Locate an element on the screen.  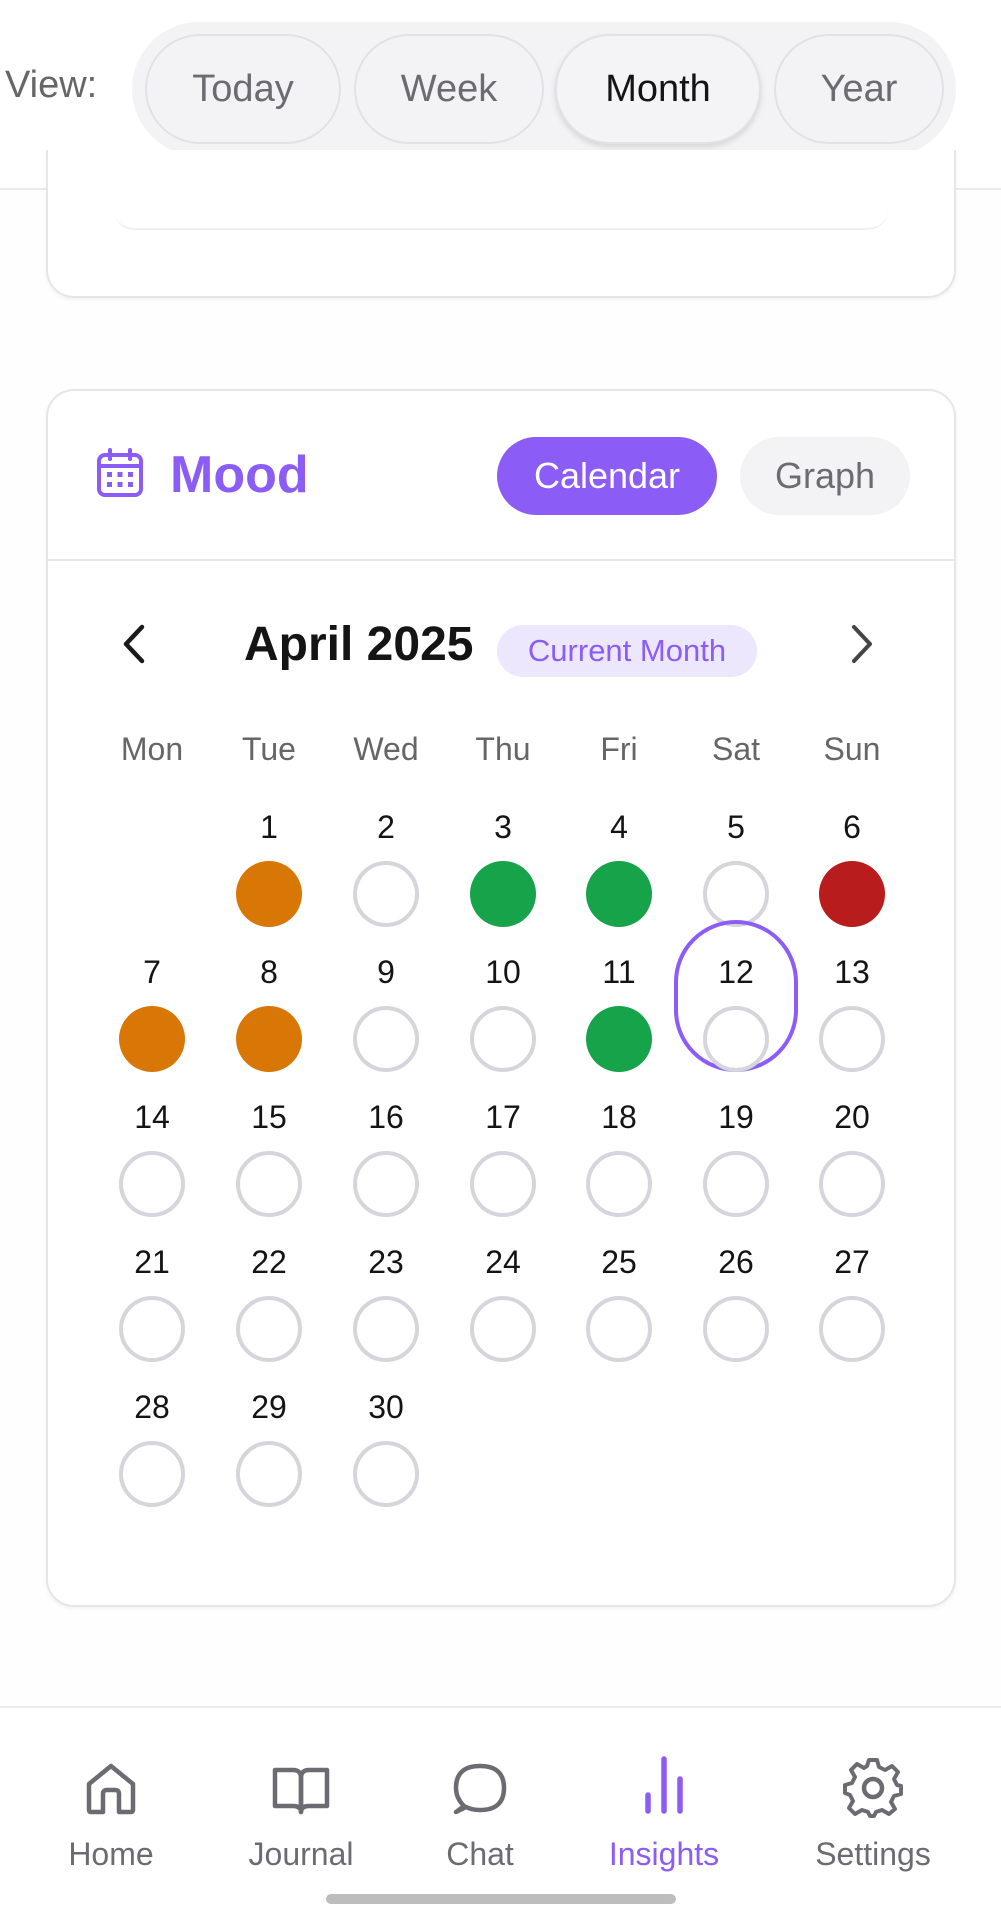
weekday-sun: Sun is located at coordinates (852, 749).